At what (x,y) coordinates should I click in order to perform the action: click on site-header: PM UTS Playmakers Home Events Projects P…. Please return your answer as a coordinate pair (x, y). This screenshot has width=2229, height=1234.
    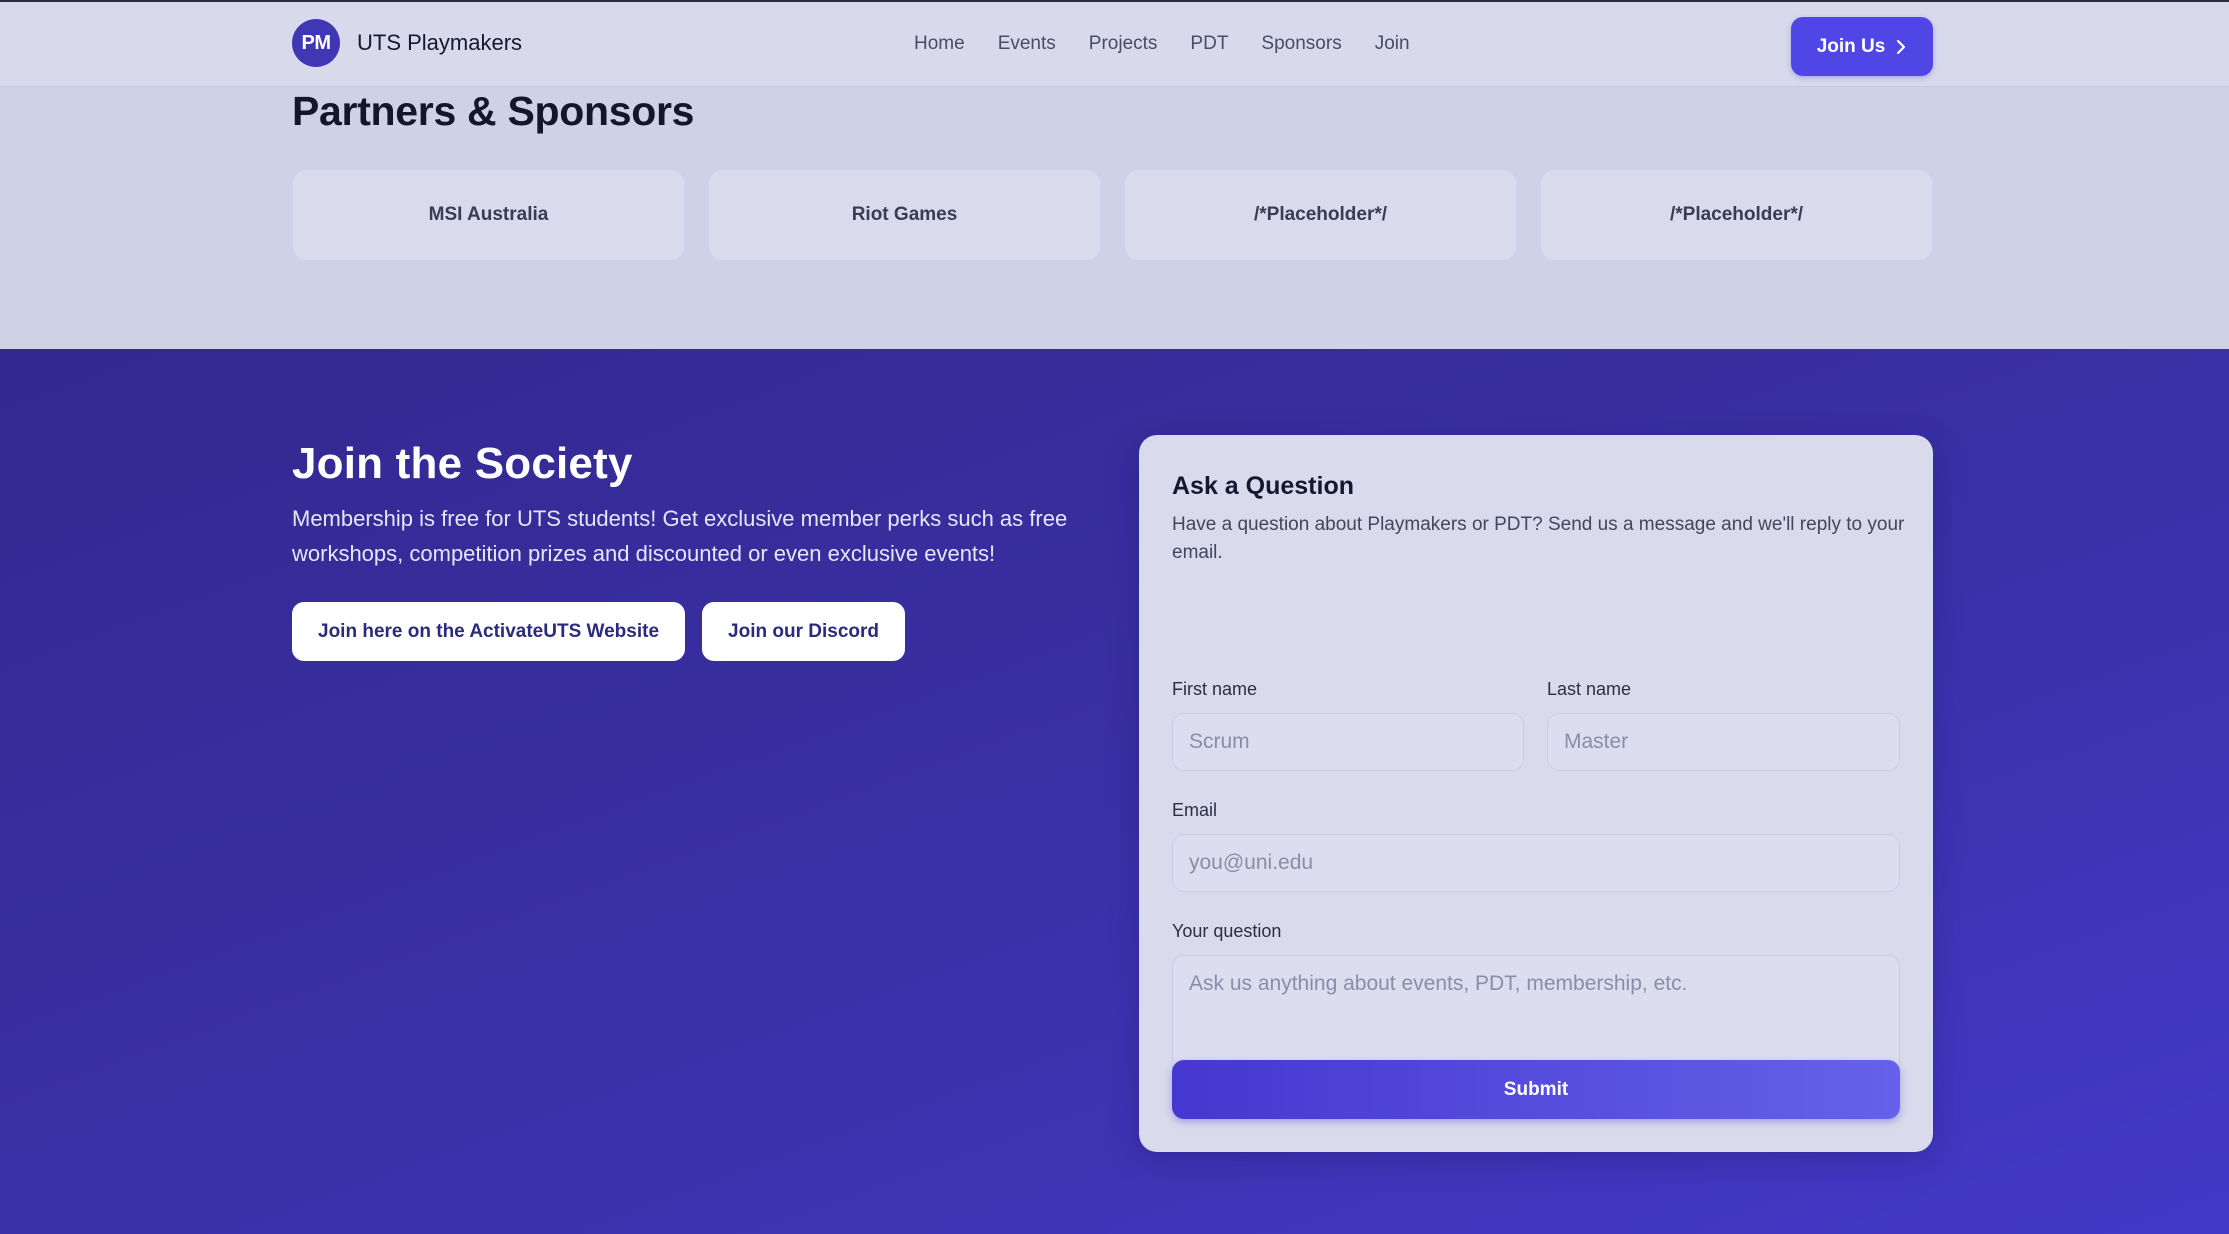
    Looking at the image, I should click on (1114, 44).